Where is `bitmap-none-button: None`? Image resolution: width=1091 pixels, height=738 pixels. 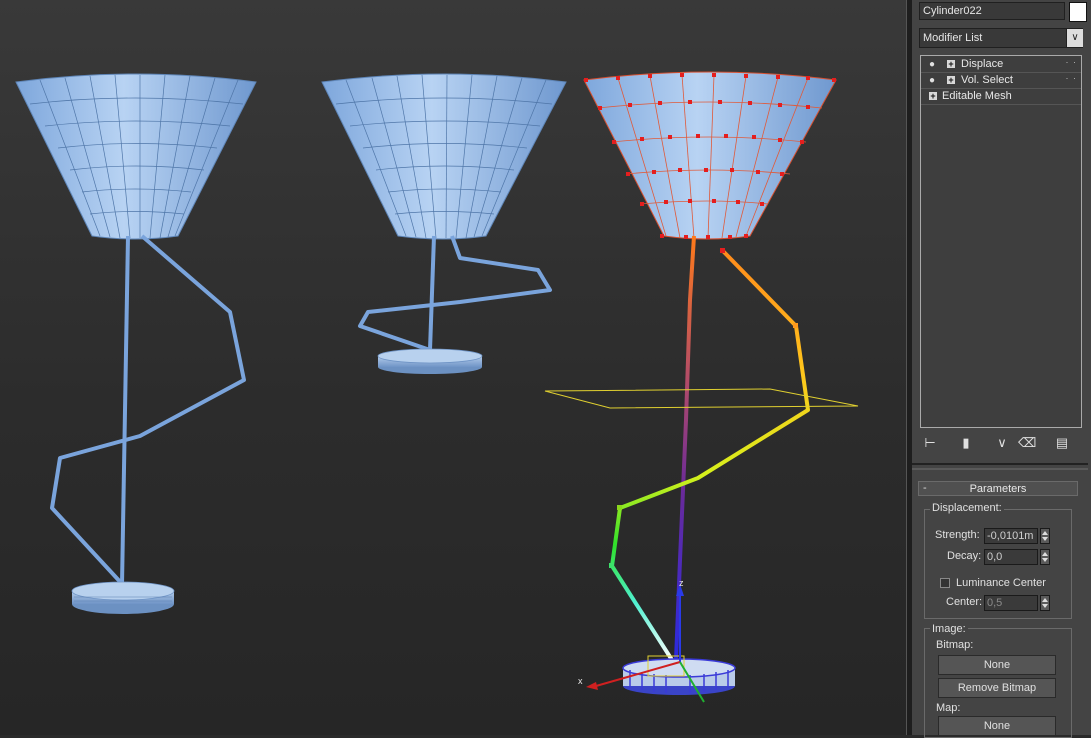 bitmap-none-button: None is located at coordinates (997, 665).